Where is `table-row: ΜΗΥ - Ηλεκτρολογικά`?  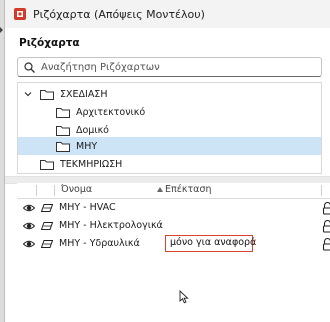
table-row: ΜΗΥ - Ηλεκτρολογικά is located at coordinates (173, 226).